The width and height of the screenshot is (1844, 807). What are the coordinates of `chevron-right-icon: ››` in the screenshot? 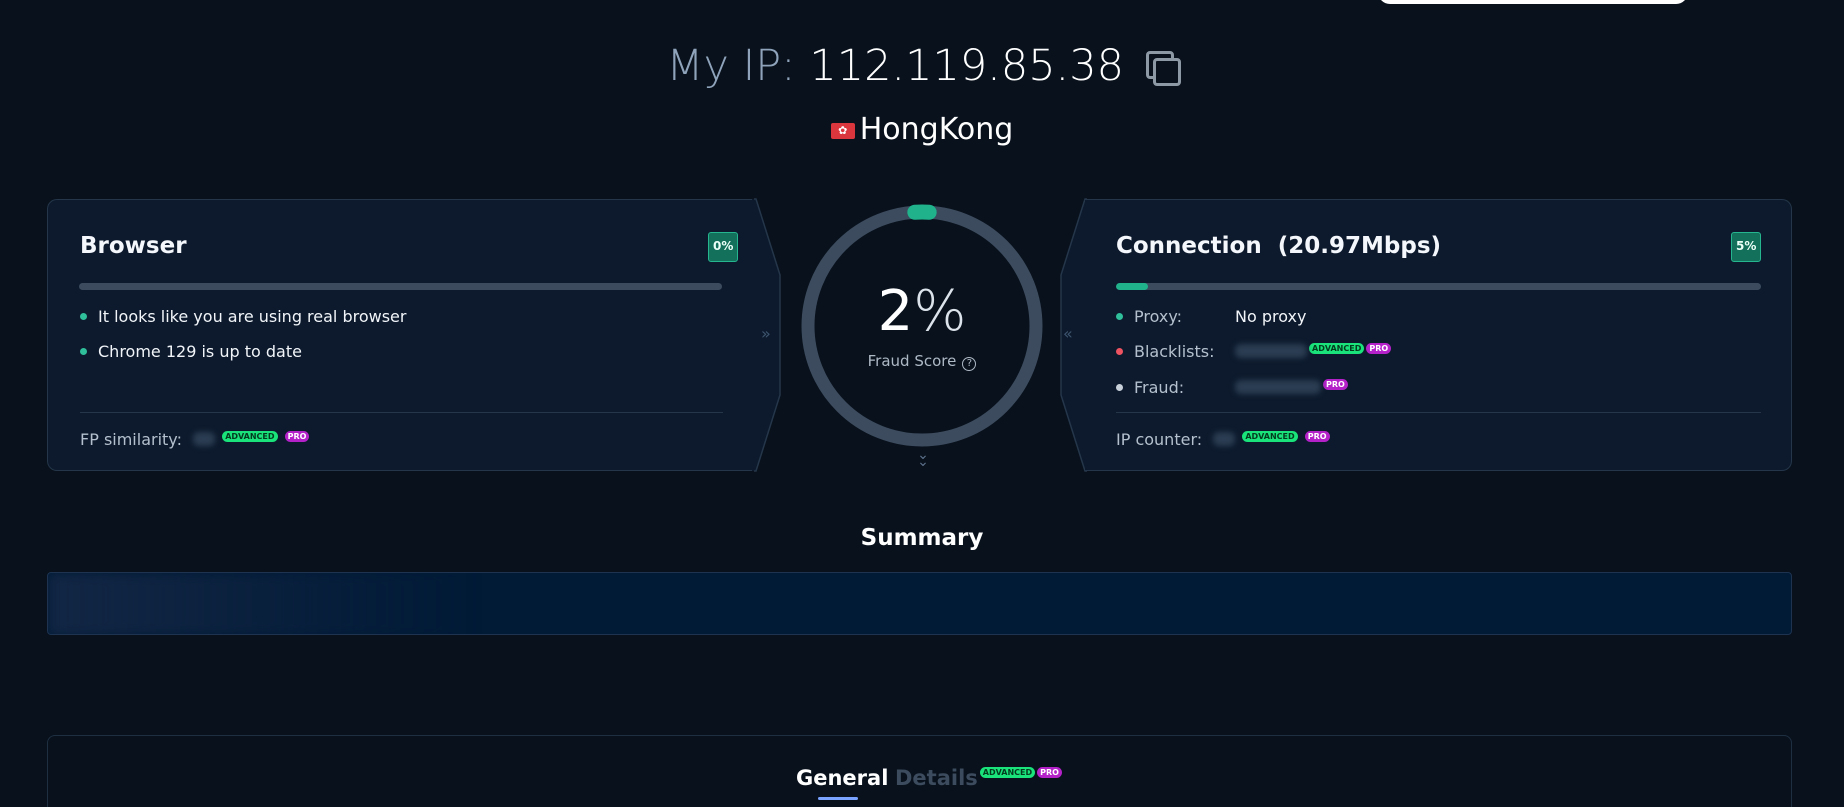 It's located at (766, 333).